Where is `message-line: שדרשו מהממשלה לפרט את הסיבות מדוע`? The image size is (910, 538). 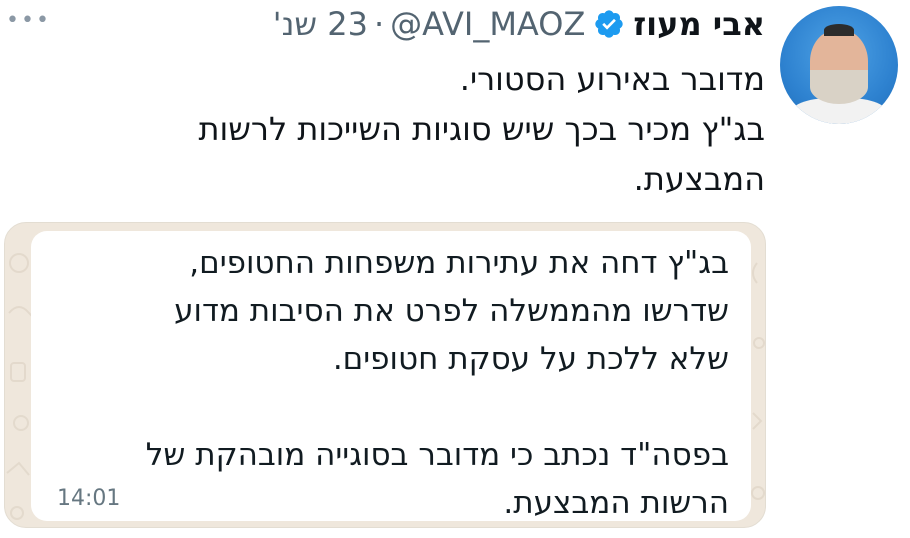
message-line: שדרשו מהממשלה לפרט את הסיבות מדוע is located at coordinates (451, 311).